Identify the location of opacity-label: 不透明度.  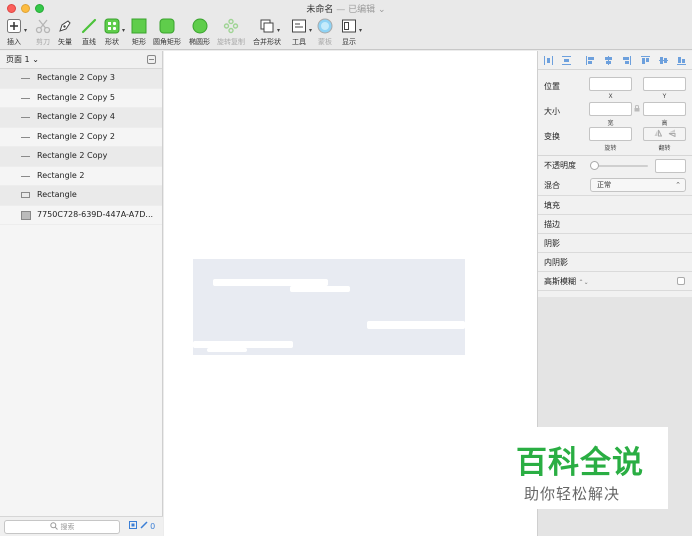
(560, 165).